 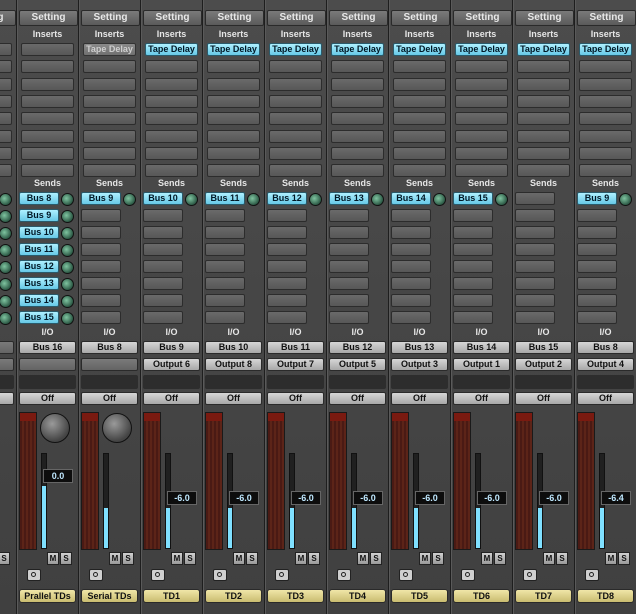 I want to click on pan-knob, so click(x=117, y=428).